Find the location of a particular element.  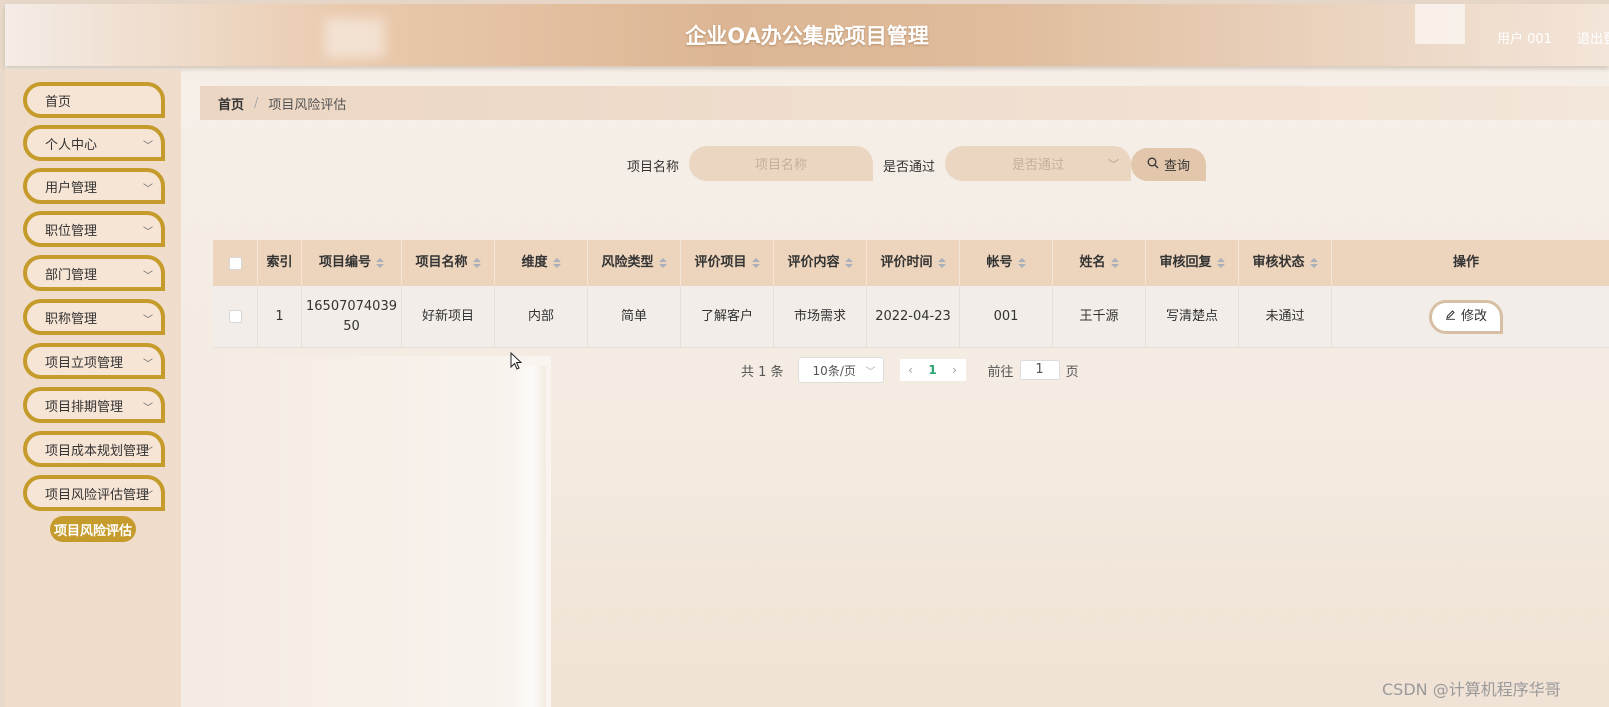

cell-eval-content: 市场需求 is located at coordinates (820, 316).